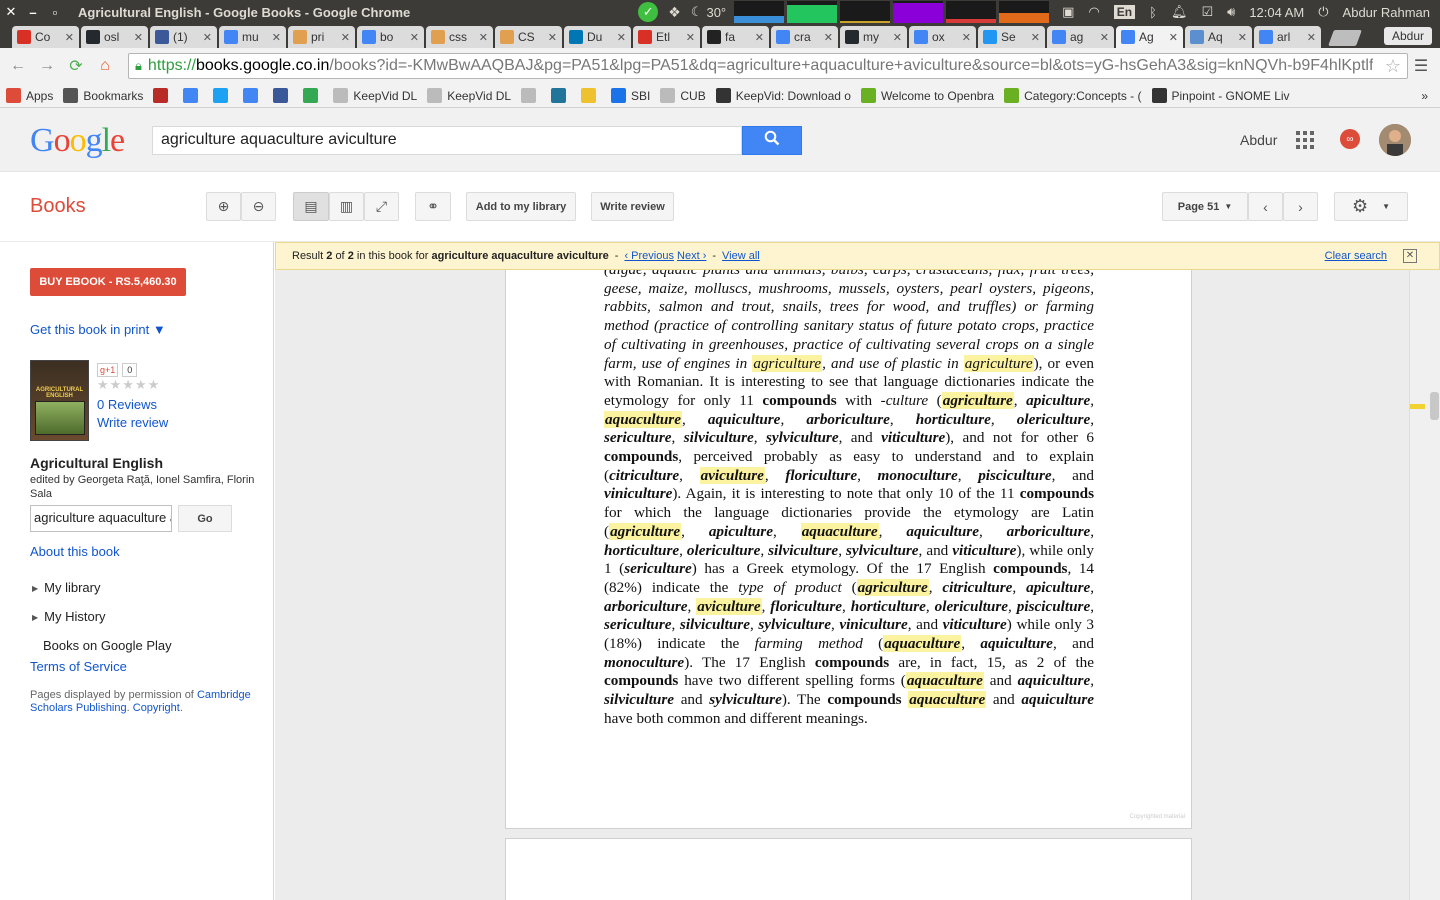  Describe the element at coordinates (1350, 139) in the screenshot. I see `notifications-icon: ∞` at that location.